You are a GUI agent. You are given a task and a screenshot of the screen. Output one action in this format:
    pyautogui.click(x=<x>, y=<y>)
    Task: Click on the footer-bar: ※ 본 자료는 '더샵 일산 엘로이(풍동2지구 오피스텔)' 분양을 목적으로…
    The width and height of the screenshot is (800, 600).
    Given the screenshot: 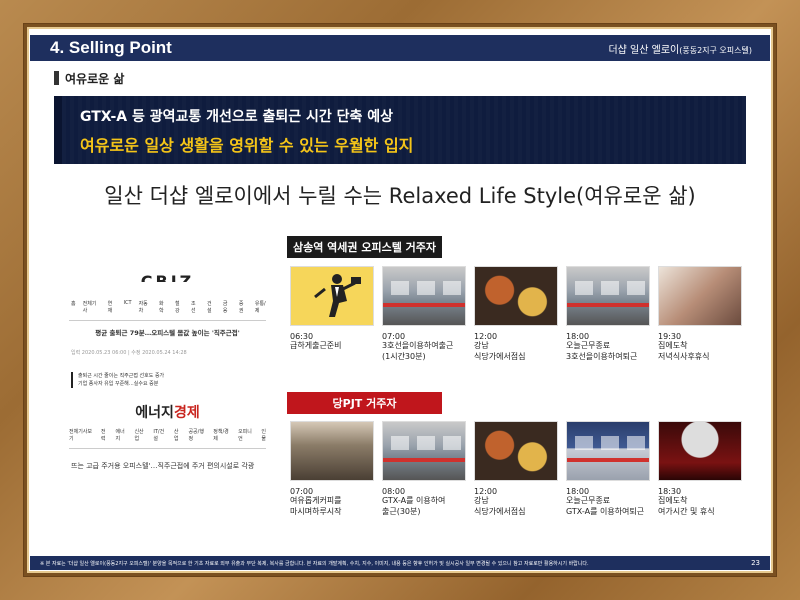 What is the action you would take?
    pyautogui.click(x=400, y=563)
    